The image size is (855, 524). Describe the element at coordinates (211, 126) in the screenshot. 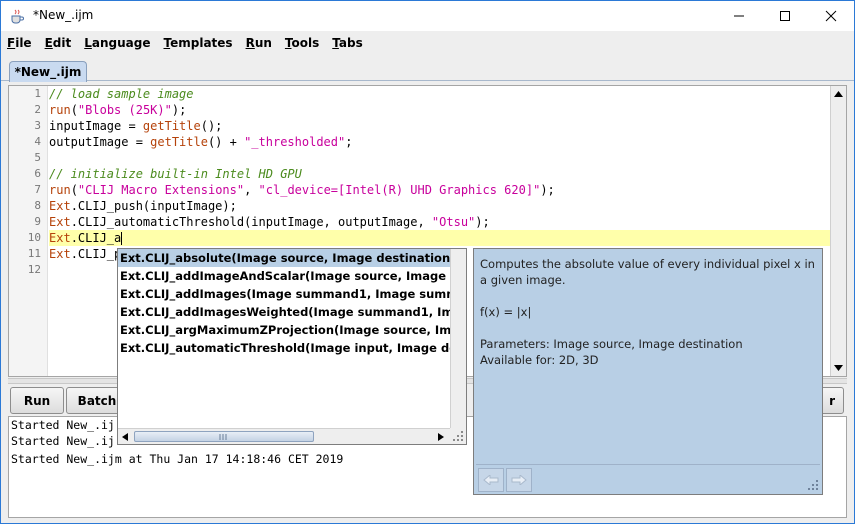

I see `code-token: ();` at that location.